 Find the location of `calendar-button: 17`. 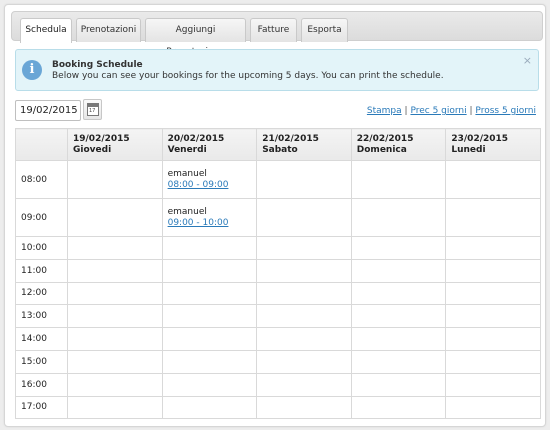

calendar-button: 17 is located at coordinates (92, 109).